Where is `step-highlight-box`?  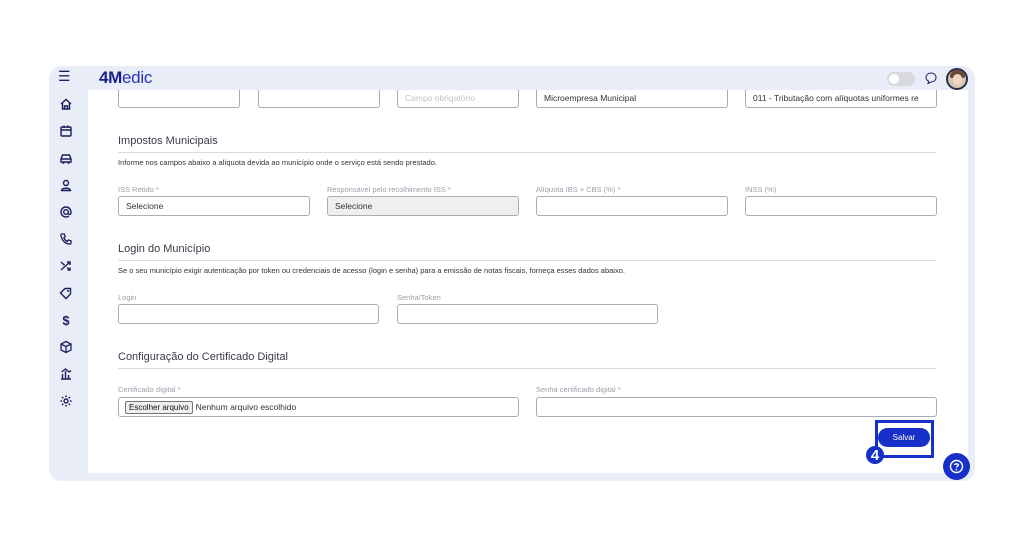 step-highlight-box is located at coordinates (904, 439).